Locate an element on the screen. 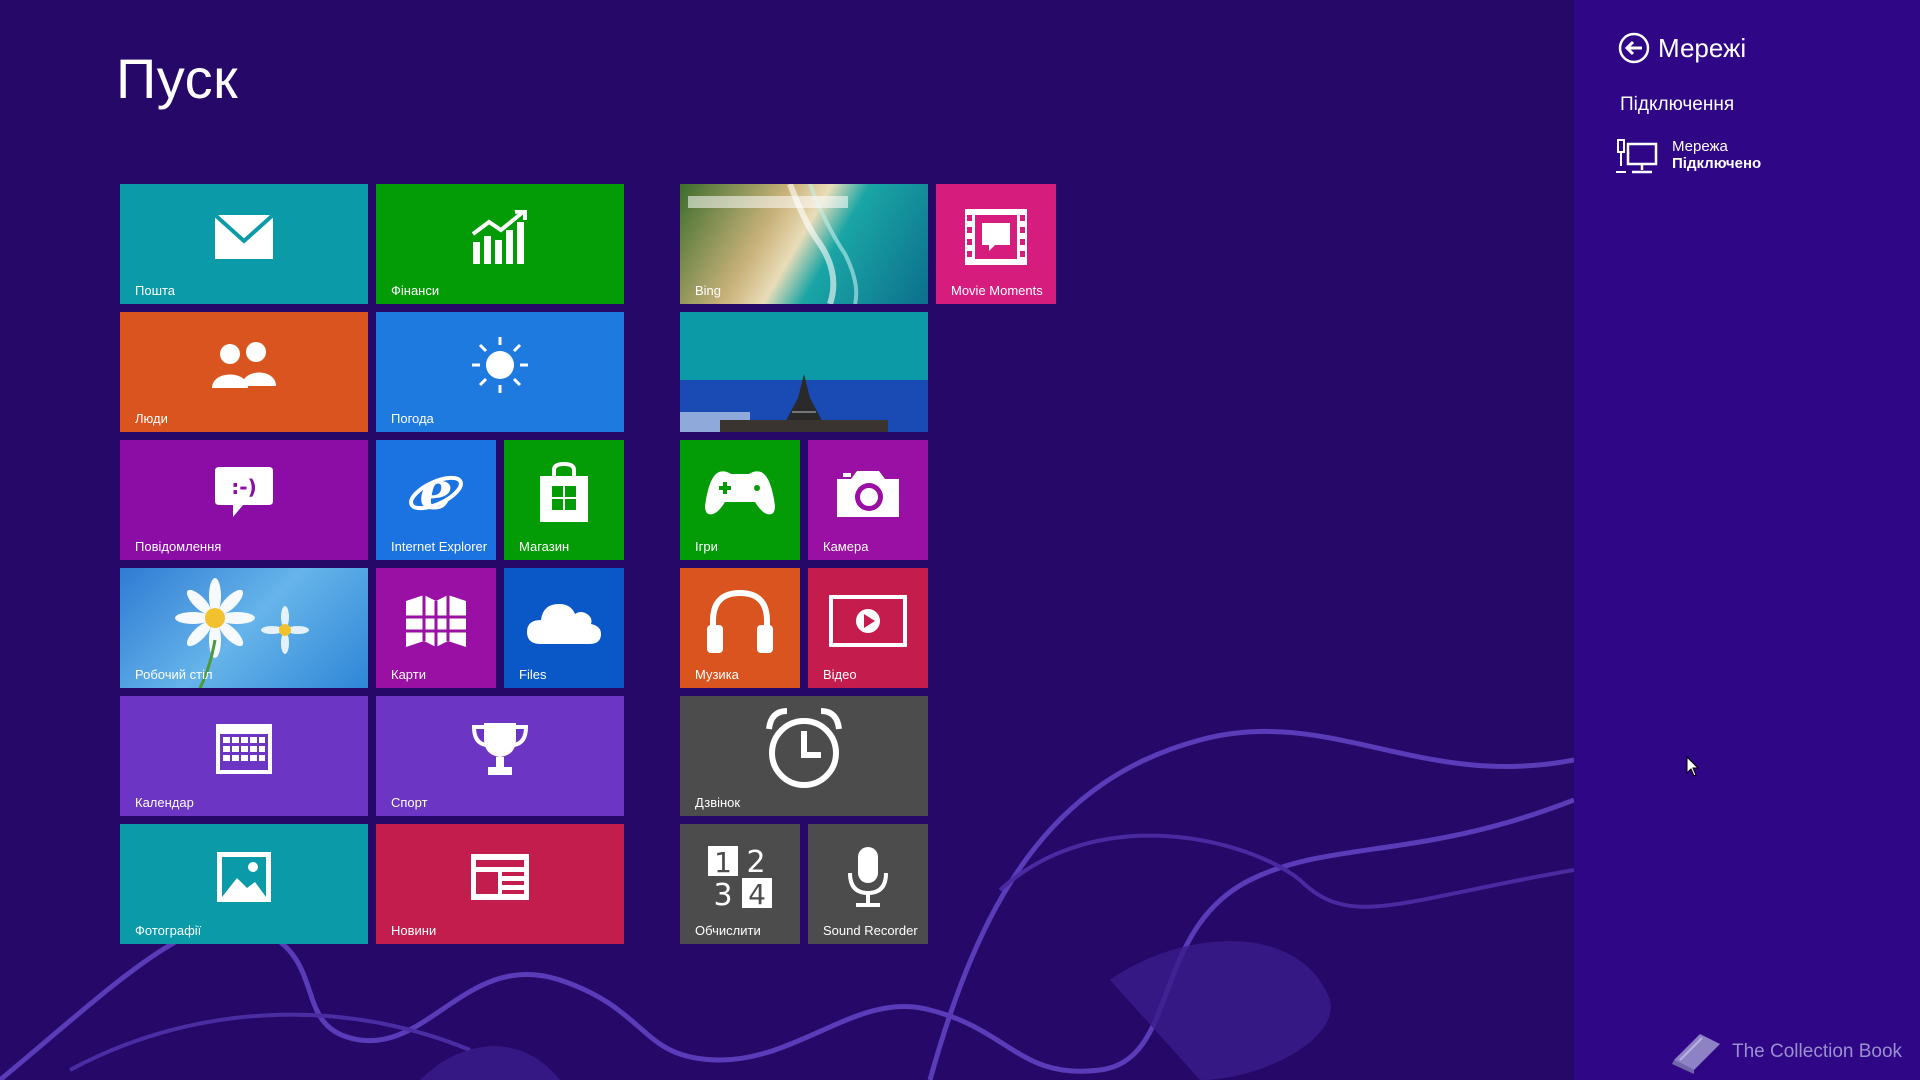 The height and width of the screenshot is (1080, 1920). travel-eiffel-image is located at coordinates (804, 403).